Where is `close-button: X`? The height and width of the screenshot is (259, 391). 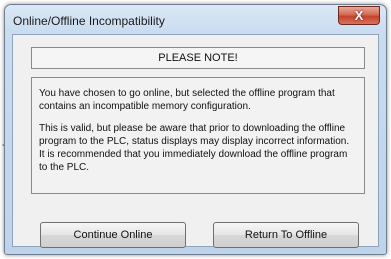 close-button: X is located at coordinates (359, 15).